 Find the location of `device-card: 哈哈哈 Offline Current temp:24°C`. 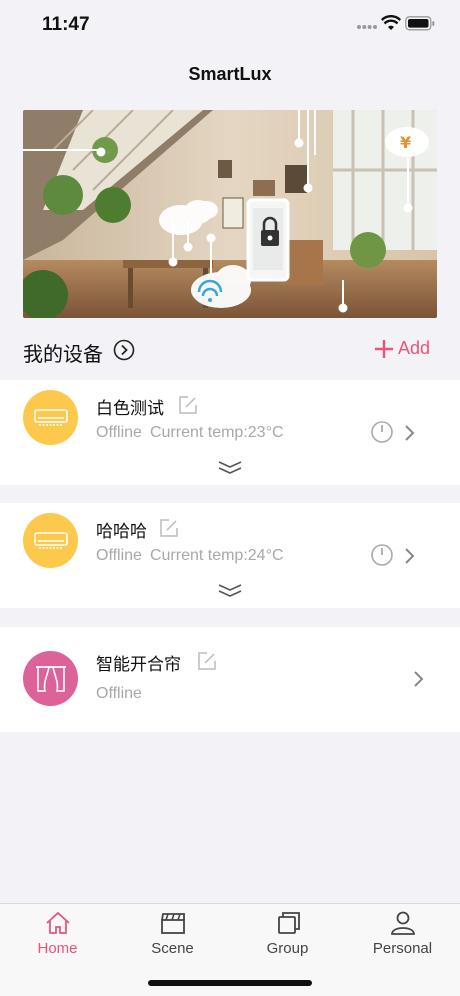

device-card: 哈哈哈 Offline Current temp:24°C is located at coordinates (230, 555).